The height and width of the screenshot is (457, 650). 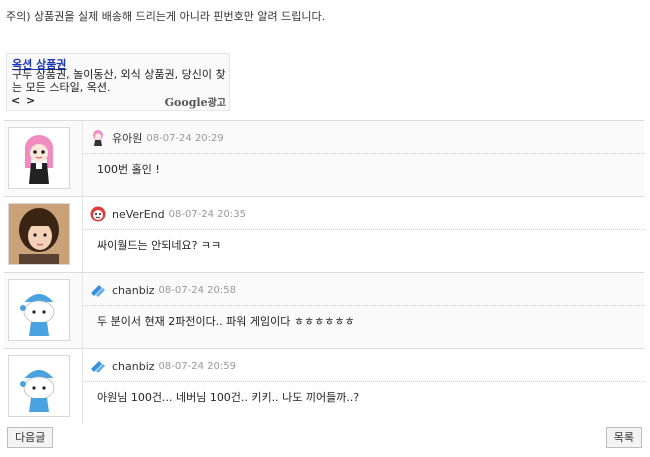 I want to click on next-post-button: 다음글, so click(x=30, y=437).